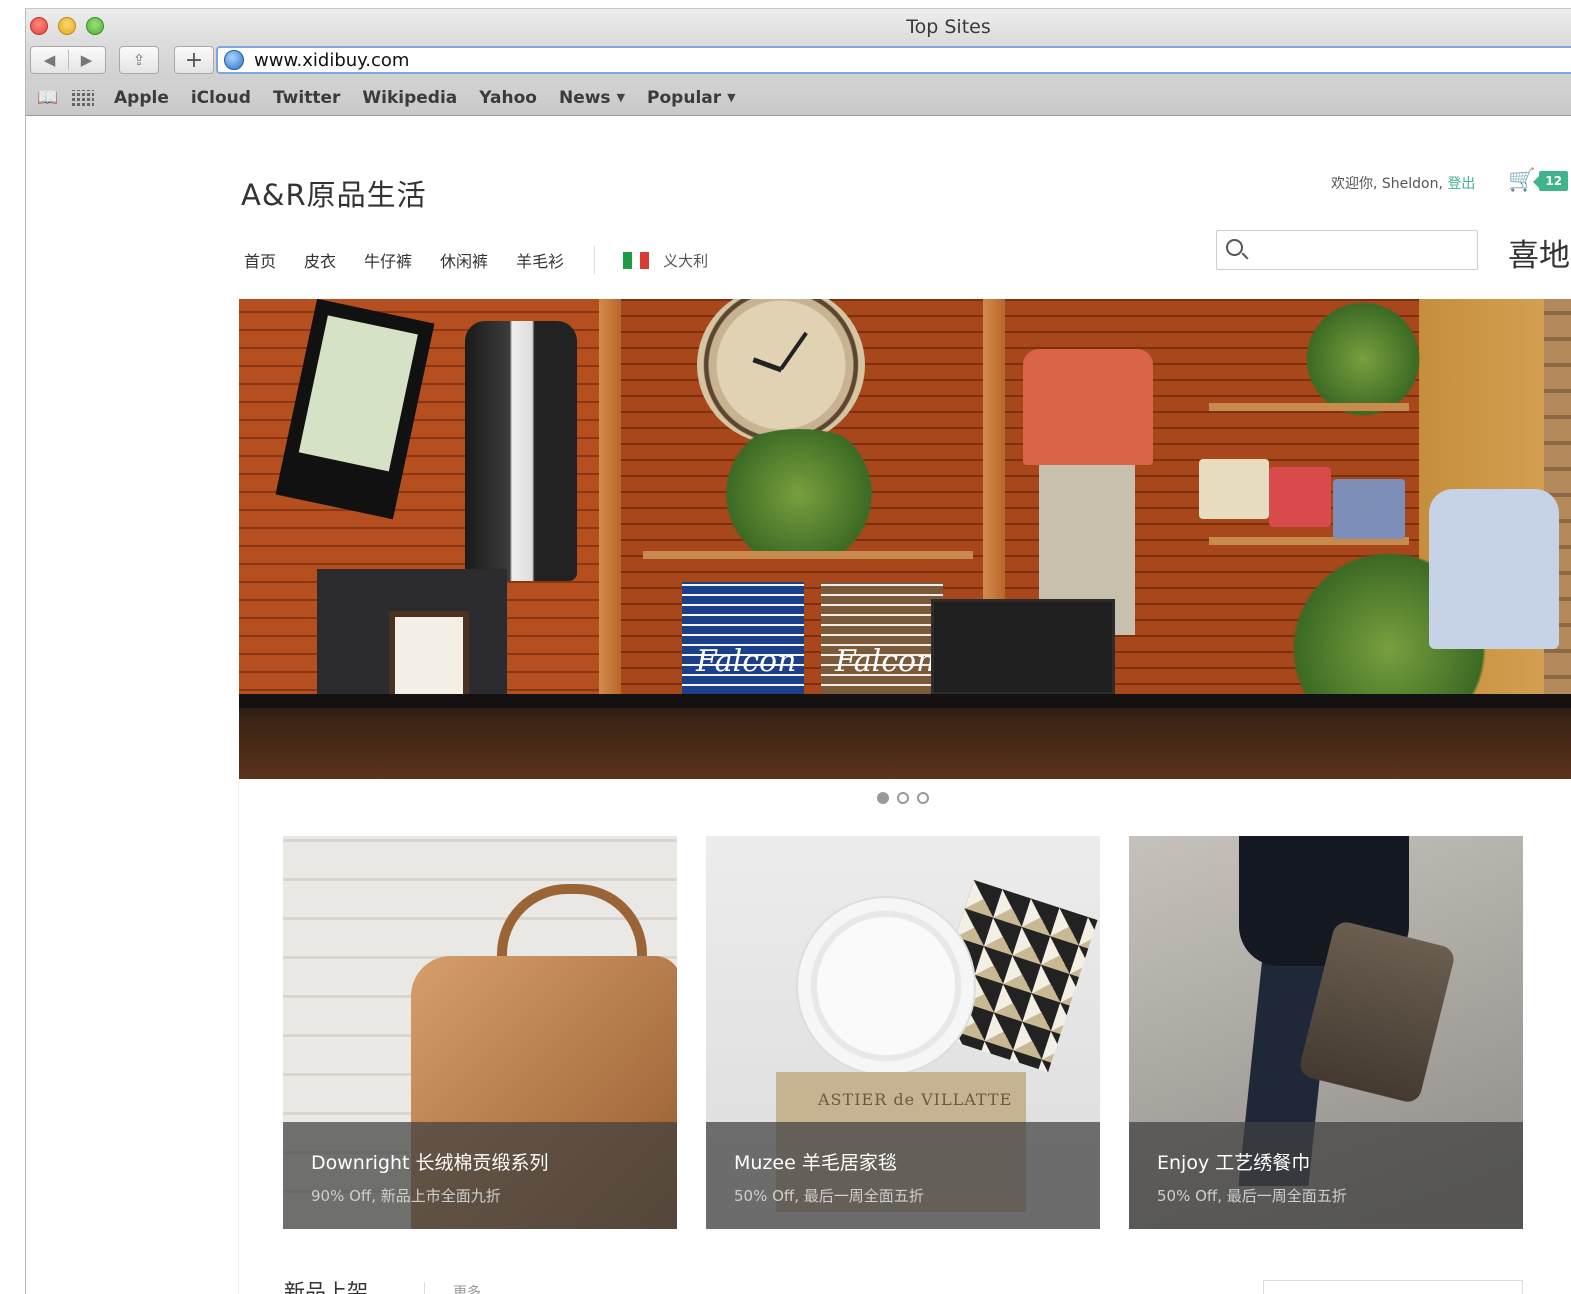 The image size is (1571, 1294). I want to click on nav-item-sweaters: 羊毛衫, so click(540, 260).